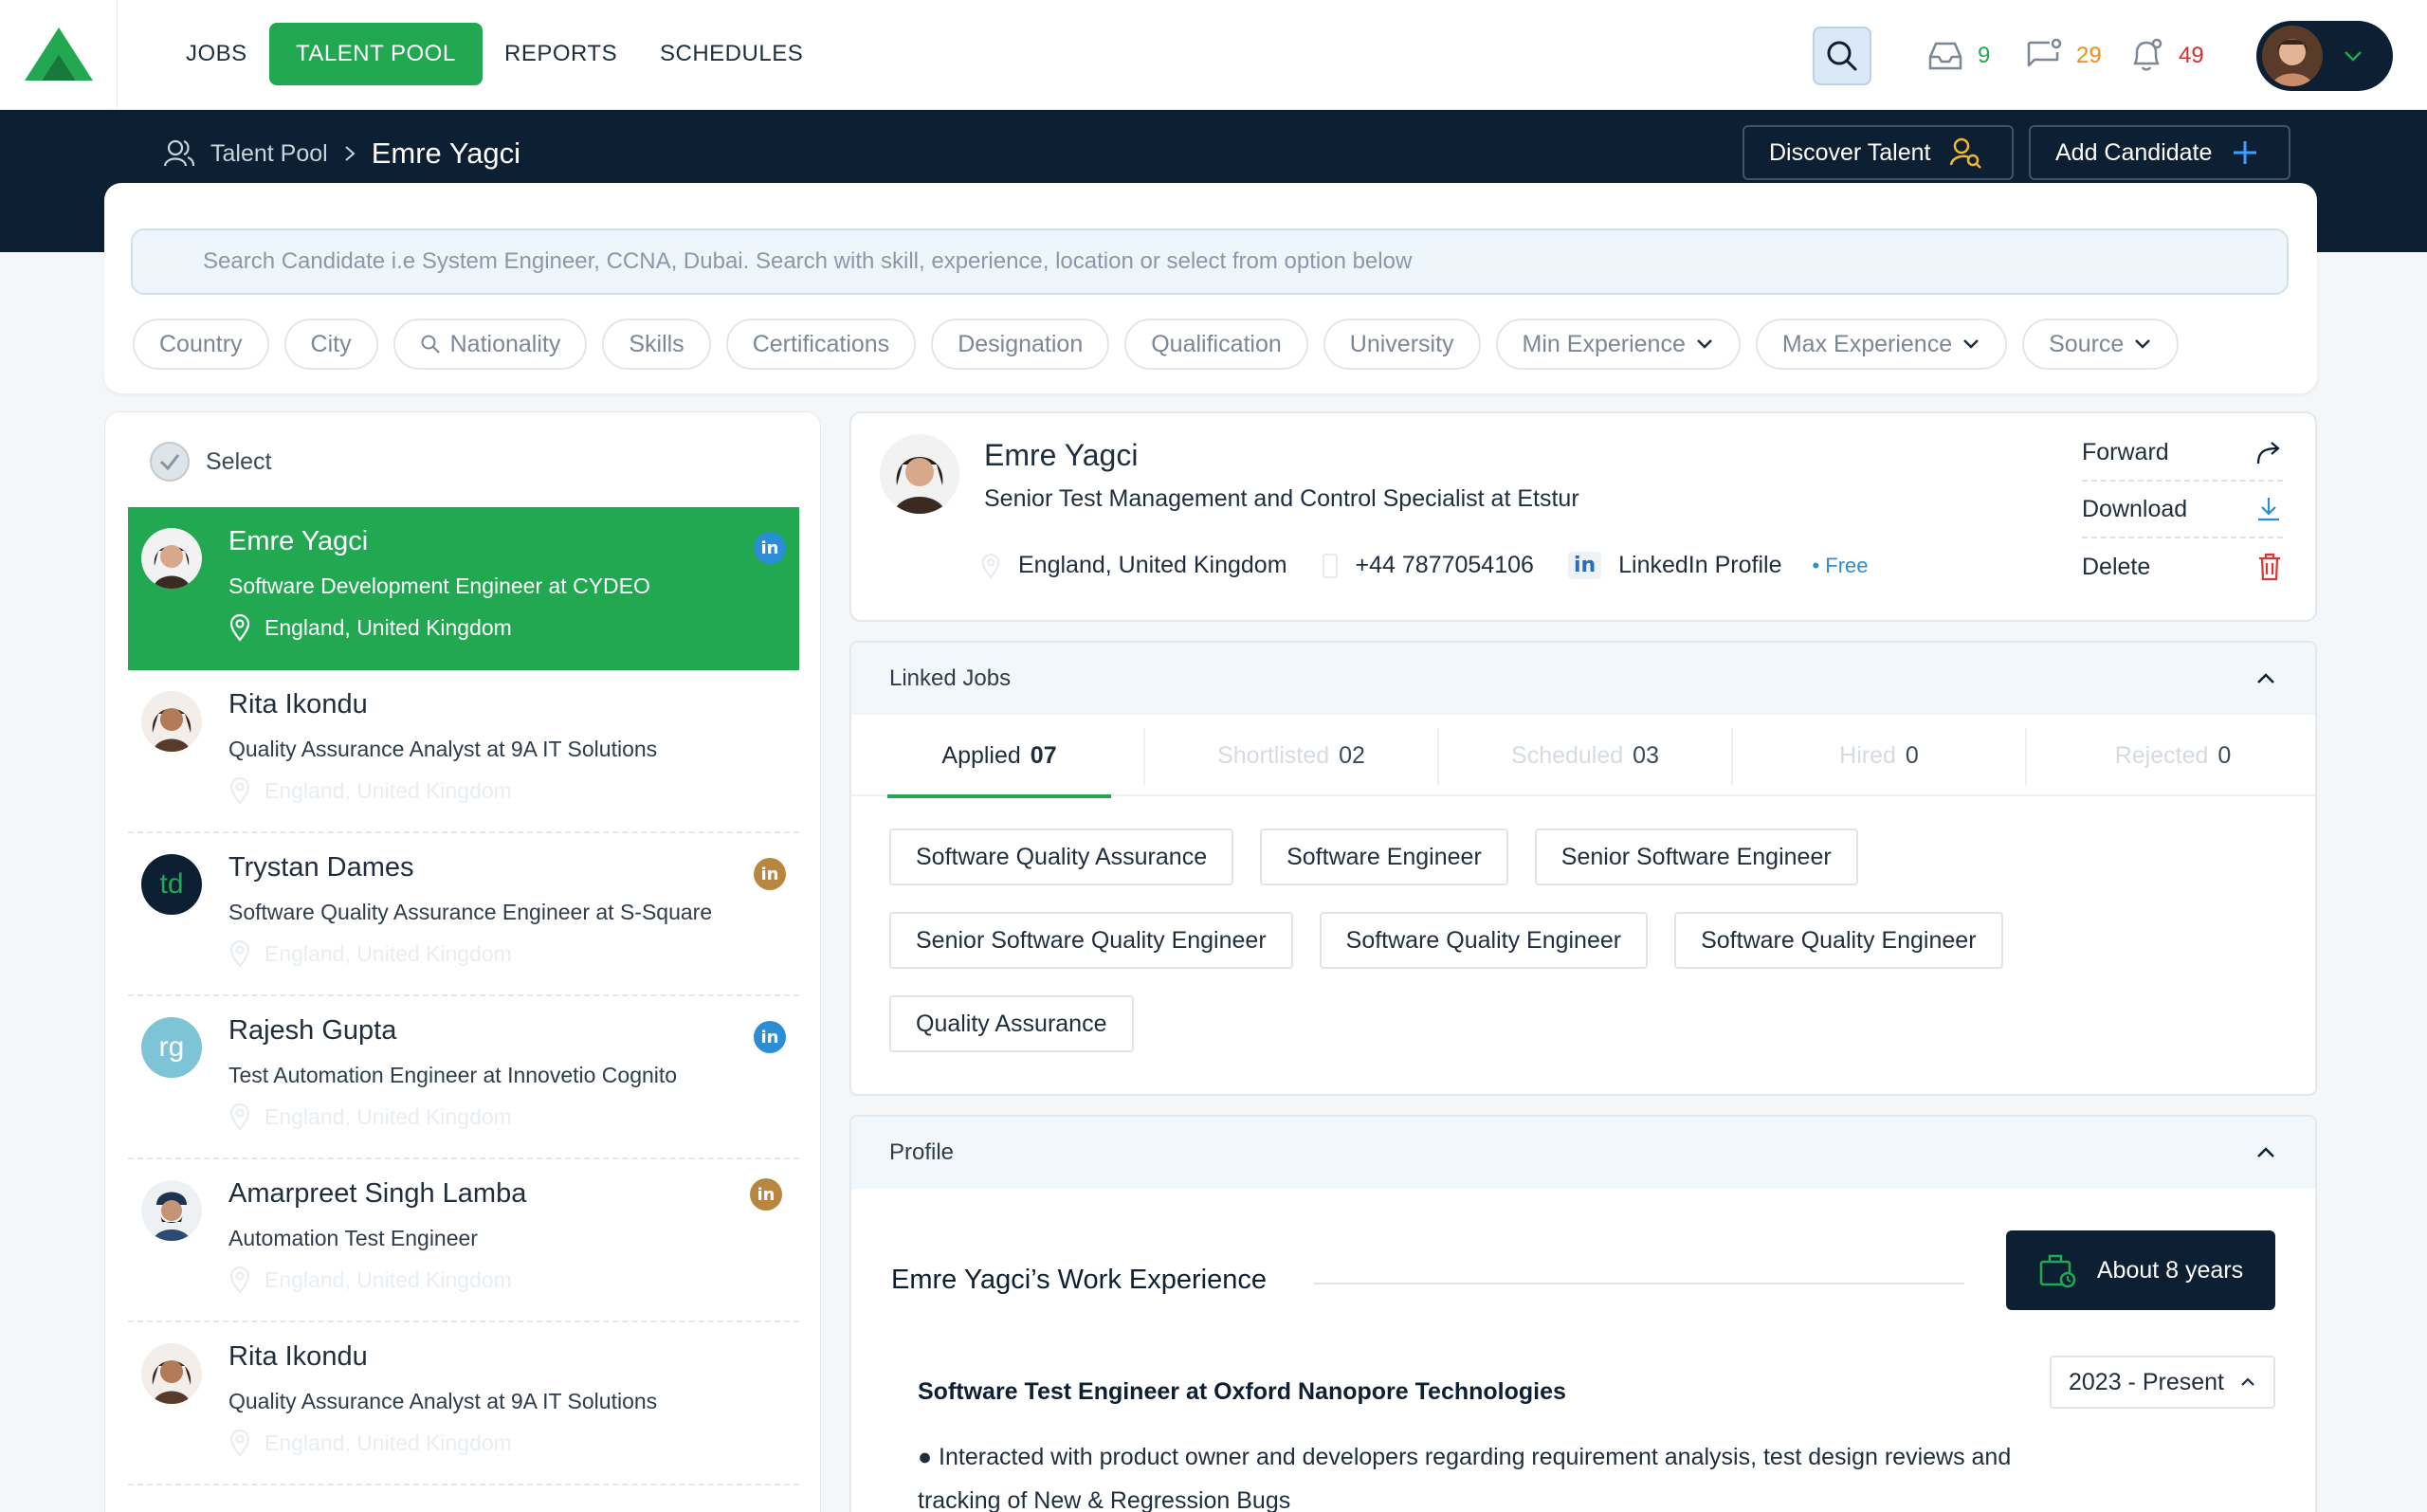 This screenshot has height=1512, width=2427. I want to click on filter-skills: Skills, so click(656, 345).